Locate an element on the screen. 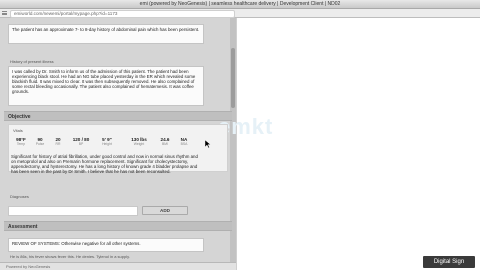  digital-sign-badge: Digital Sign is located at coordinates (449, 262).